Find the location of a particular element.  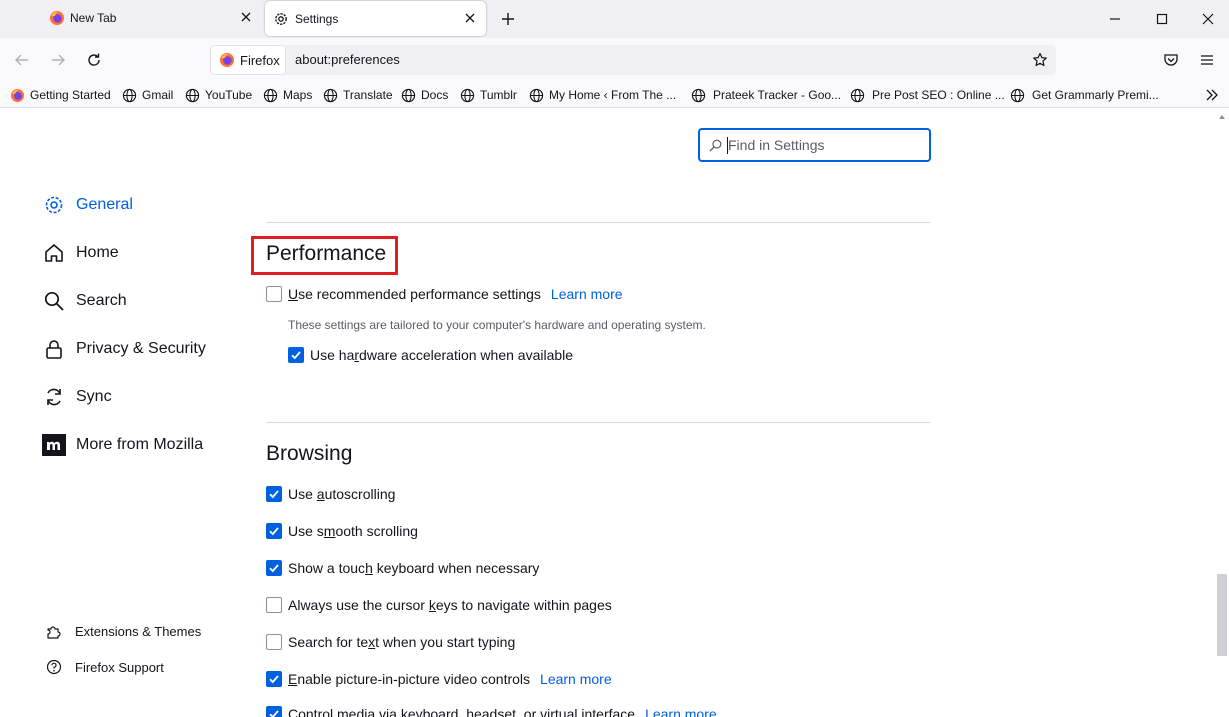

sidebar-item-label: Home is located at coordinates (97, 252).